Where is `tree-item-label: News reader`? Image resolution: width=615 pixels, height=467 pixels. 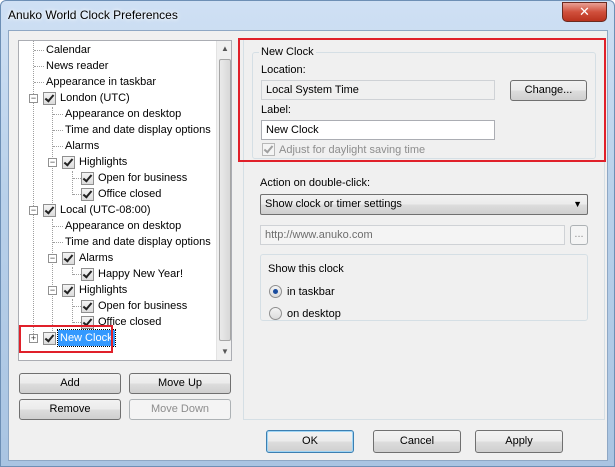 tree-item-label: News reader is located at coordinates (77, 66).